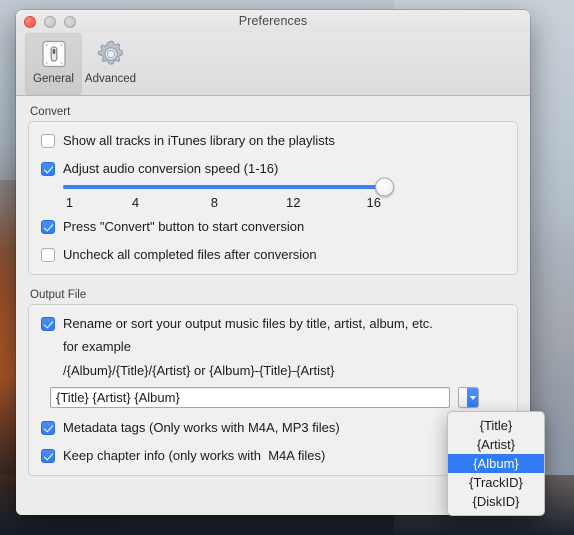 This screenshot has height=535, width=574. What do you see at coordinates (54, 54) in the screenshot?
I see `general-panel-icon` at bounding box center [54, 54].